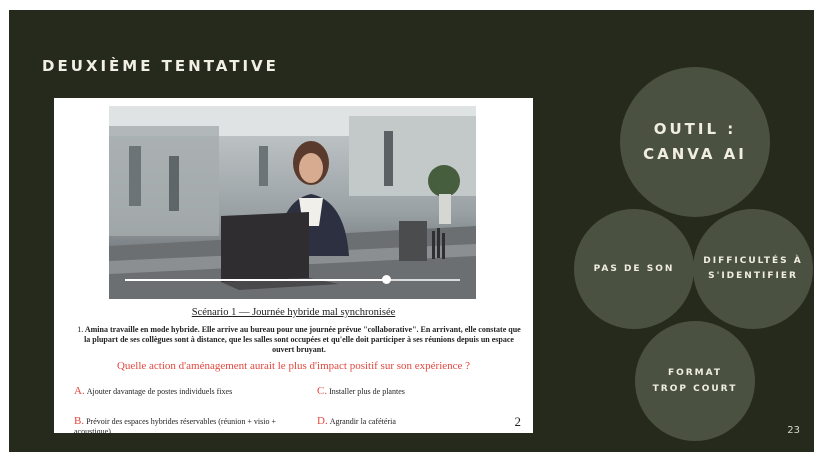  I want to click on option-label: Installer plus de plantes, so click(367, 391).